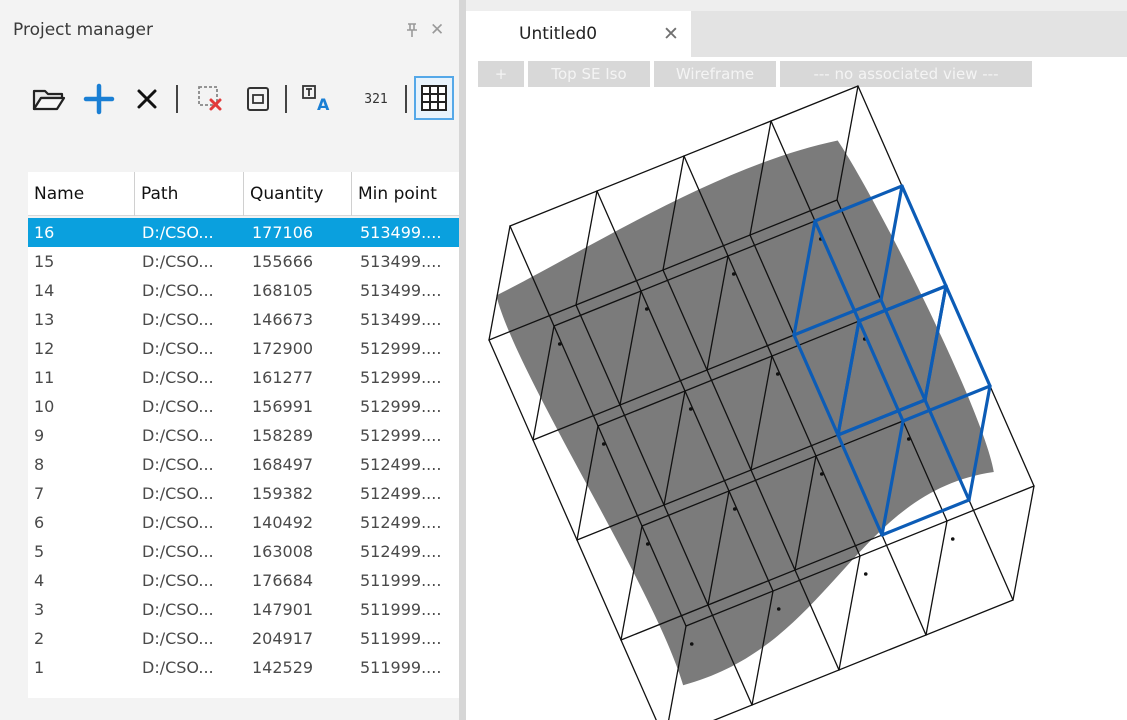 The image size is (1127, 720). What do you see at coordinates (39, 580) in the screenshot?
I see `cell-name: 4` at bounding box center [39, 580].